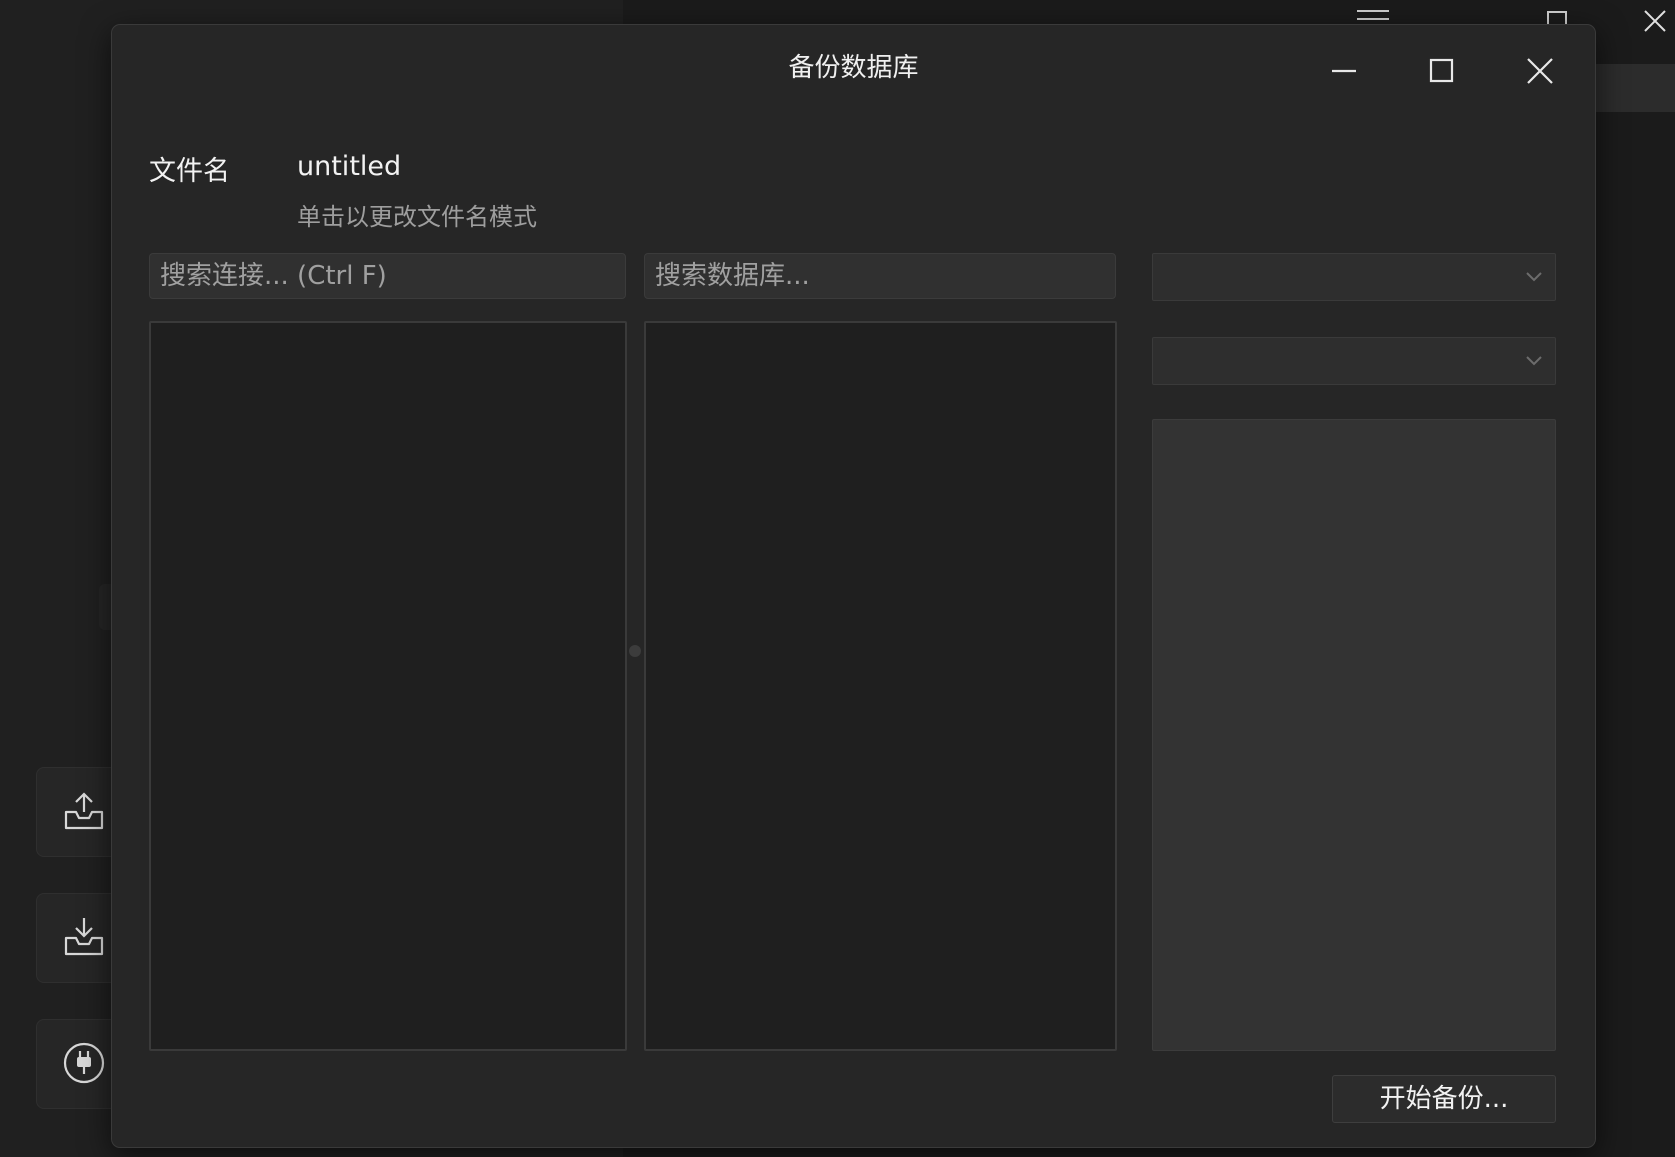 This screenshot has height=1157, width=1675. What do you see at coordinates (1635, 88) in the screenshot?
I see `background-app-toolbar-strip` at bounding box center [1635, 88].